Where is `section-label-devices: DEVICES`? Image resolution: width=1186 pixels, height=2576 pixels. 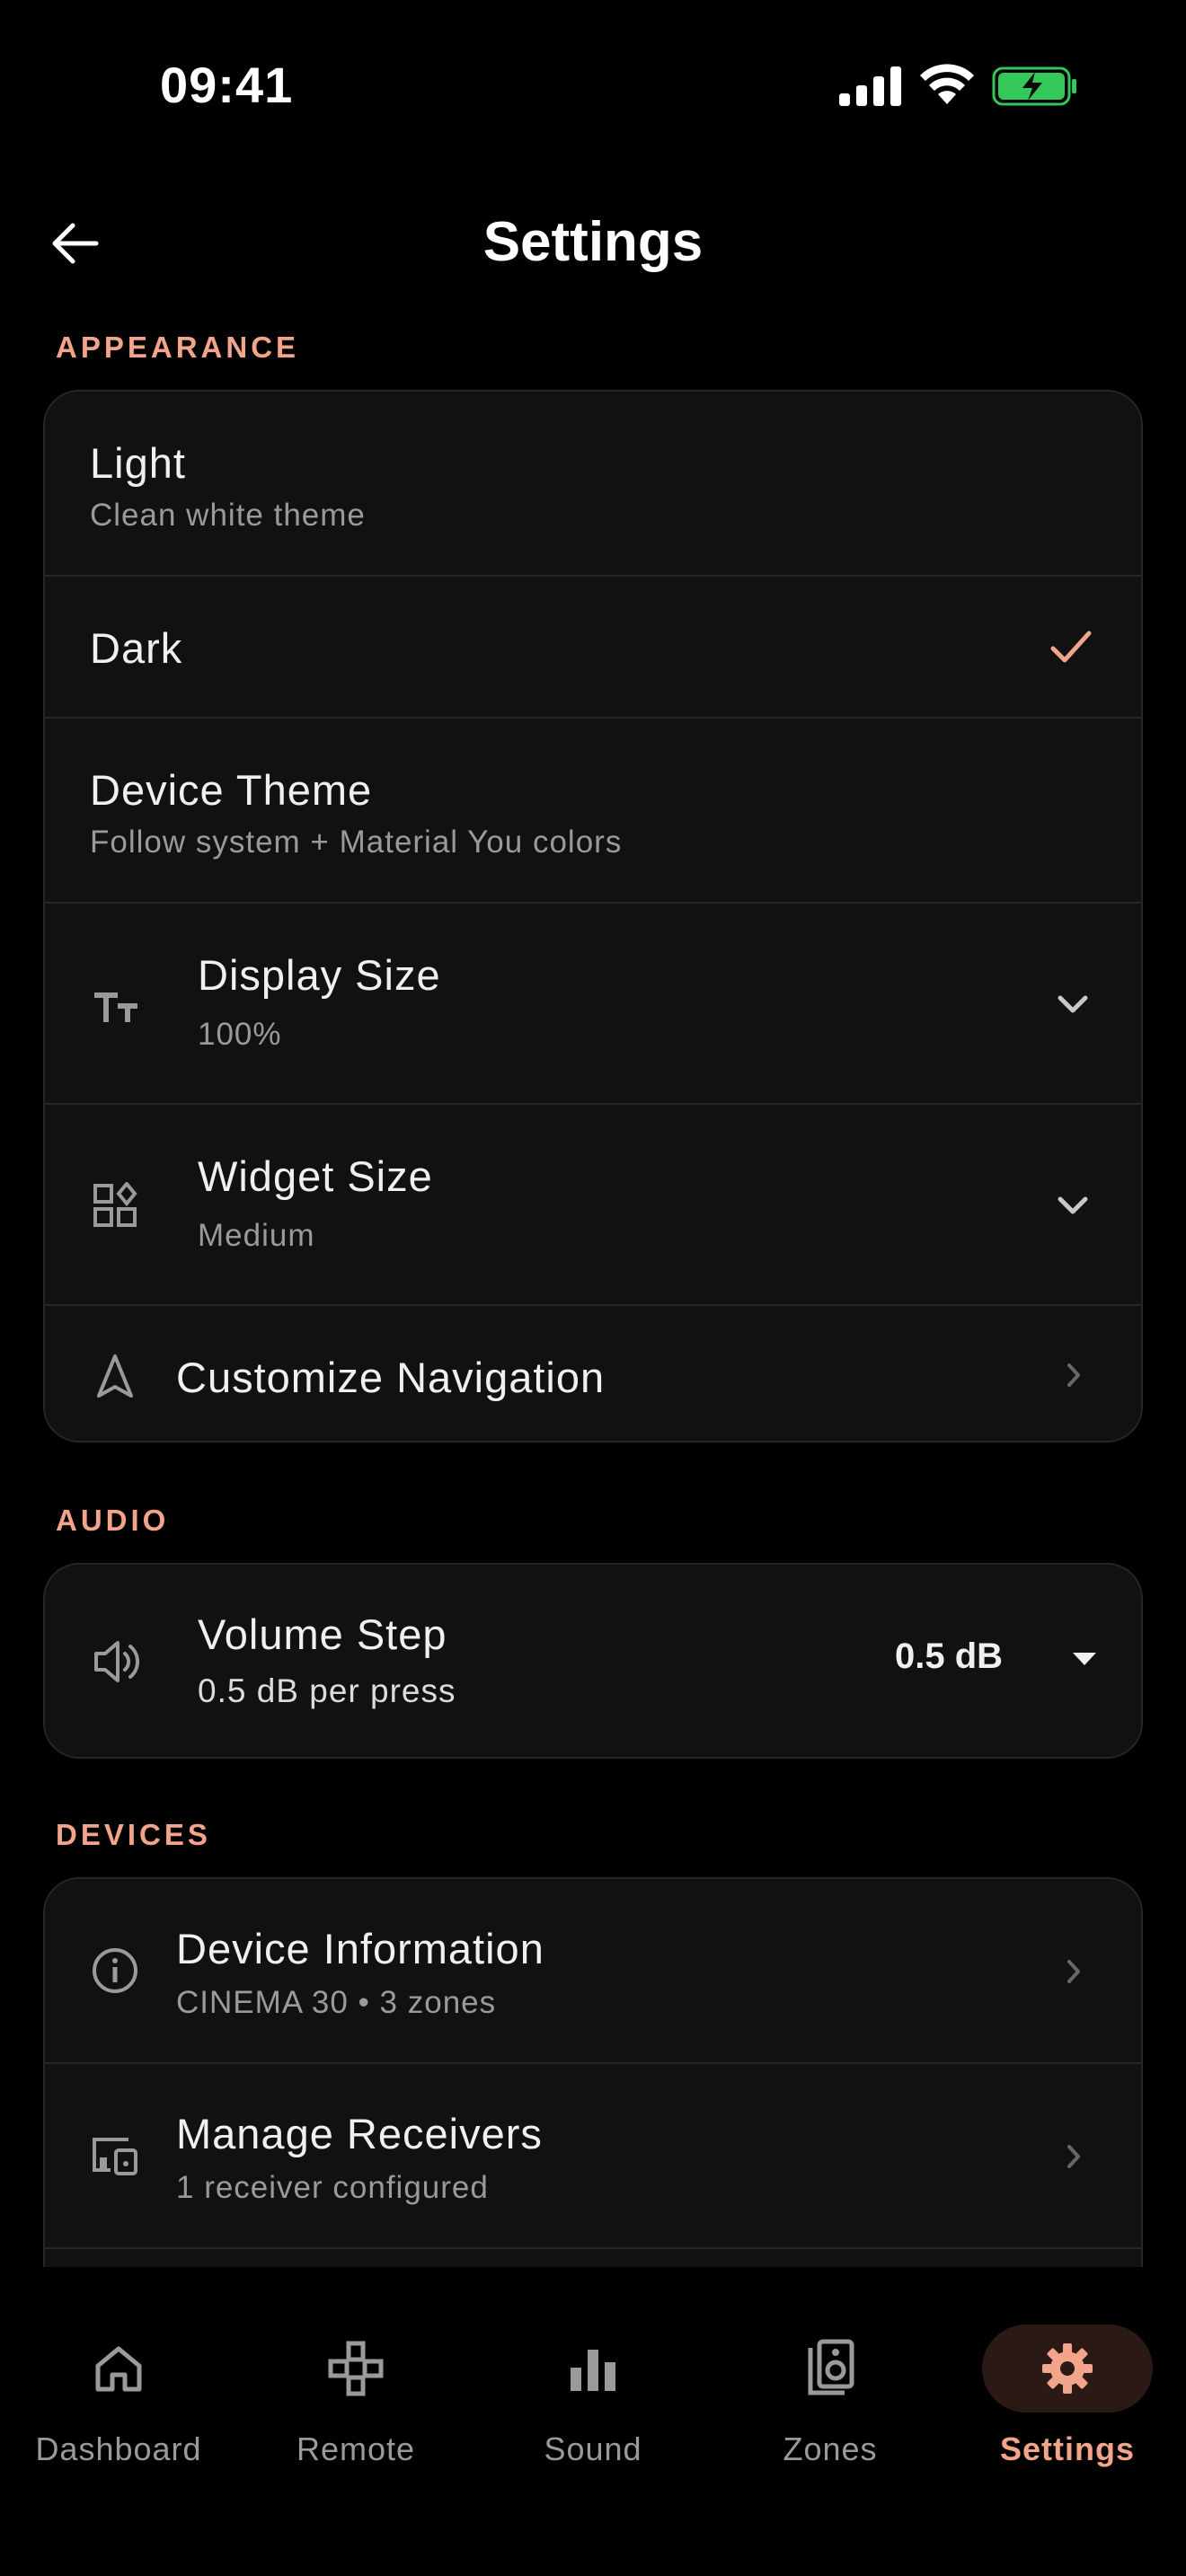 section-label-devices: DEVICES is located at coordinates (133, 1834).